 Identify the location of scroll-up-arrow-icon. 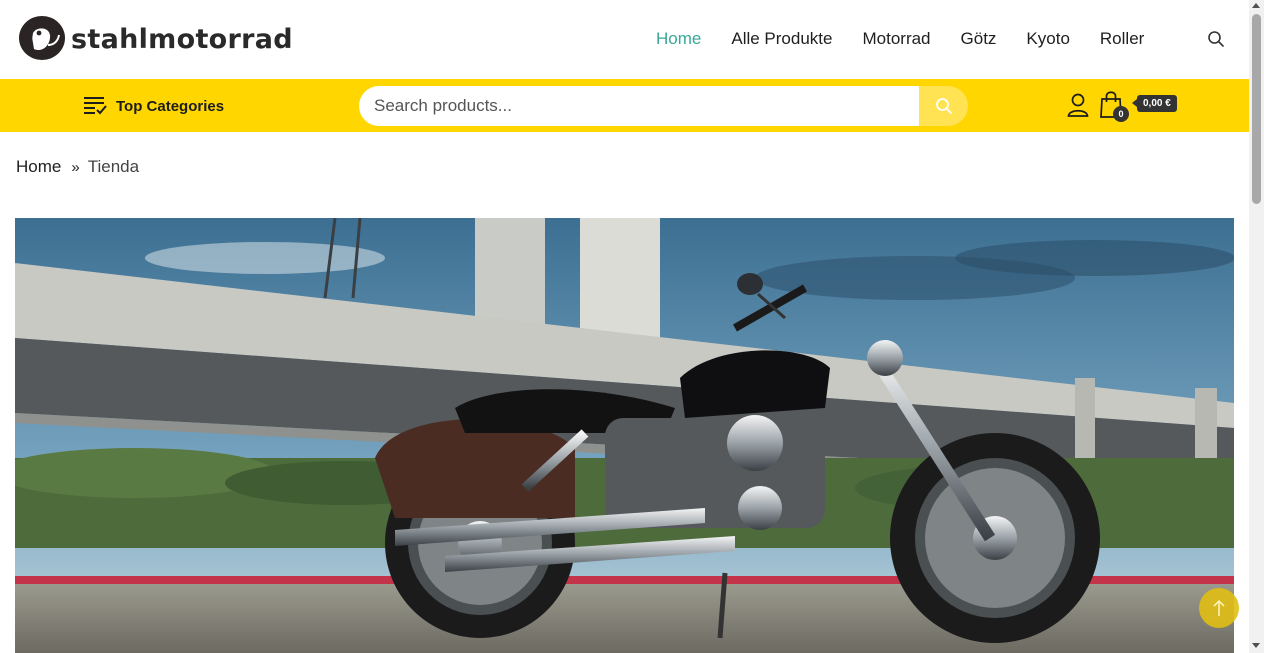
(1256, 5).